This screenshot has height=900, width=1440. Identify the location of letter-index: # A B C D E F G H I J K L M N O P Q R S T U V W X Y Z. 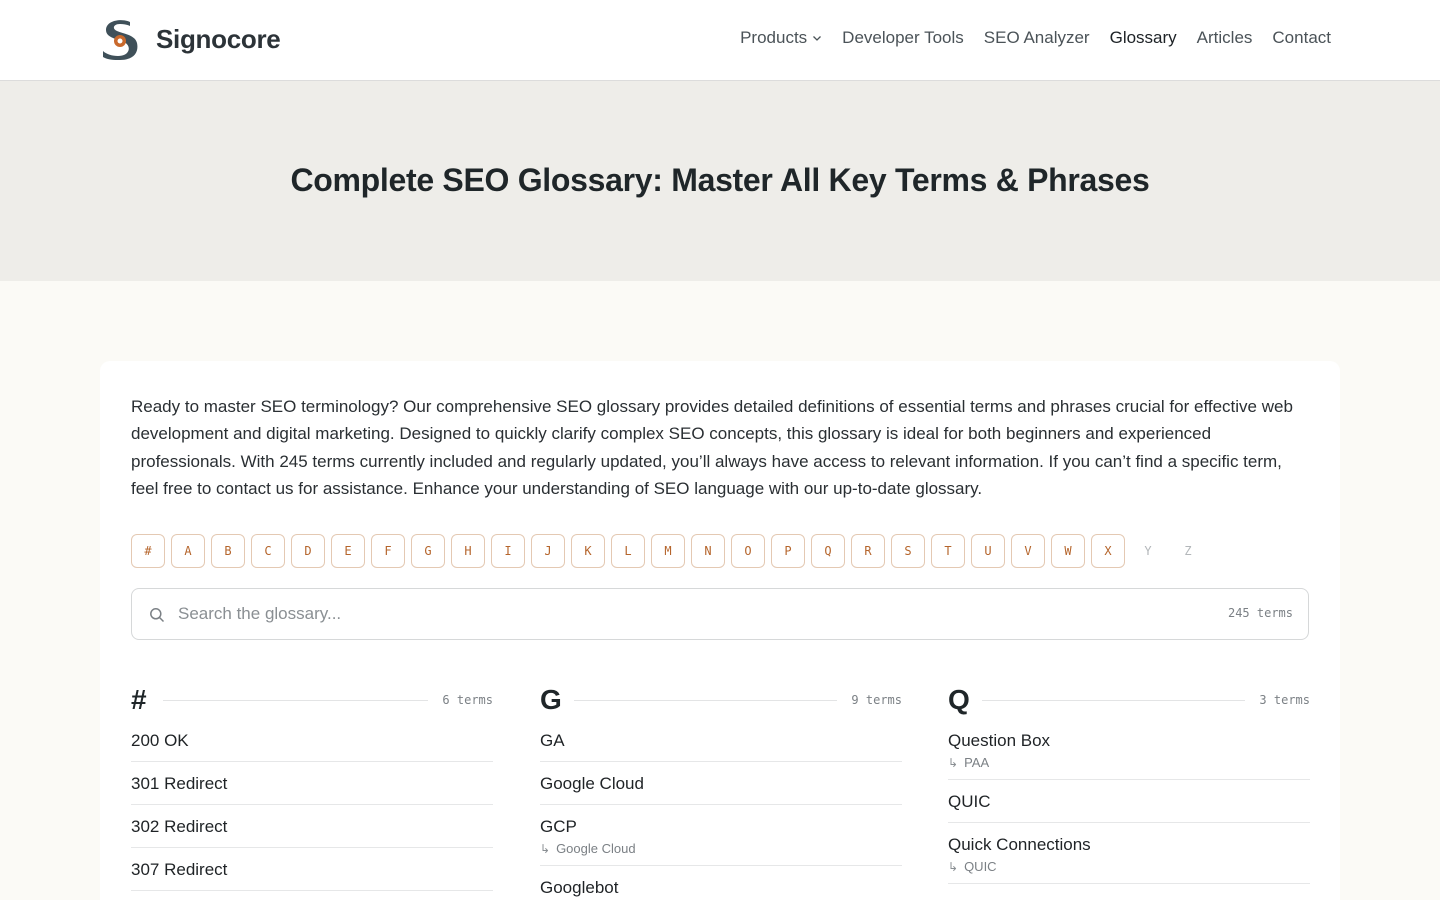
(671, 551).